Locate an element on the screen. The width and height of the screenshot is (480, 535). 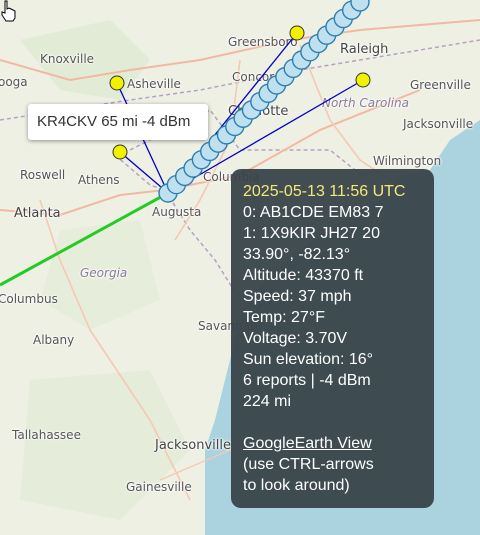
popup-timestamp: 2025-05-13 11:56 UTC is located at coordinates (324, 191).